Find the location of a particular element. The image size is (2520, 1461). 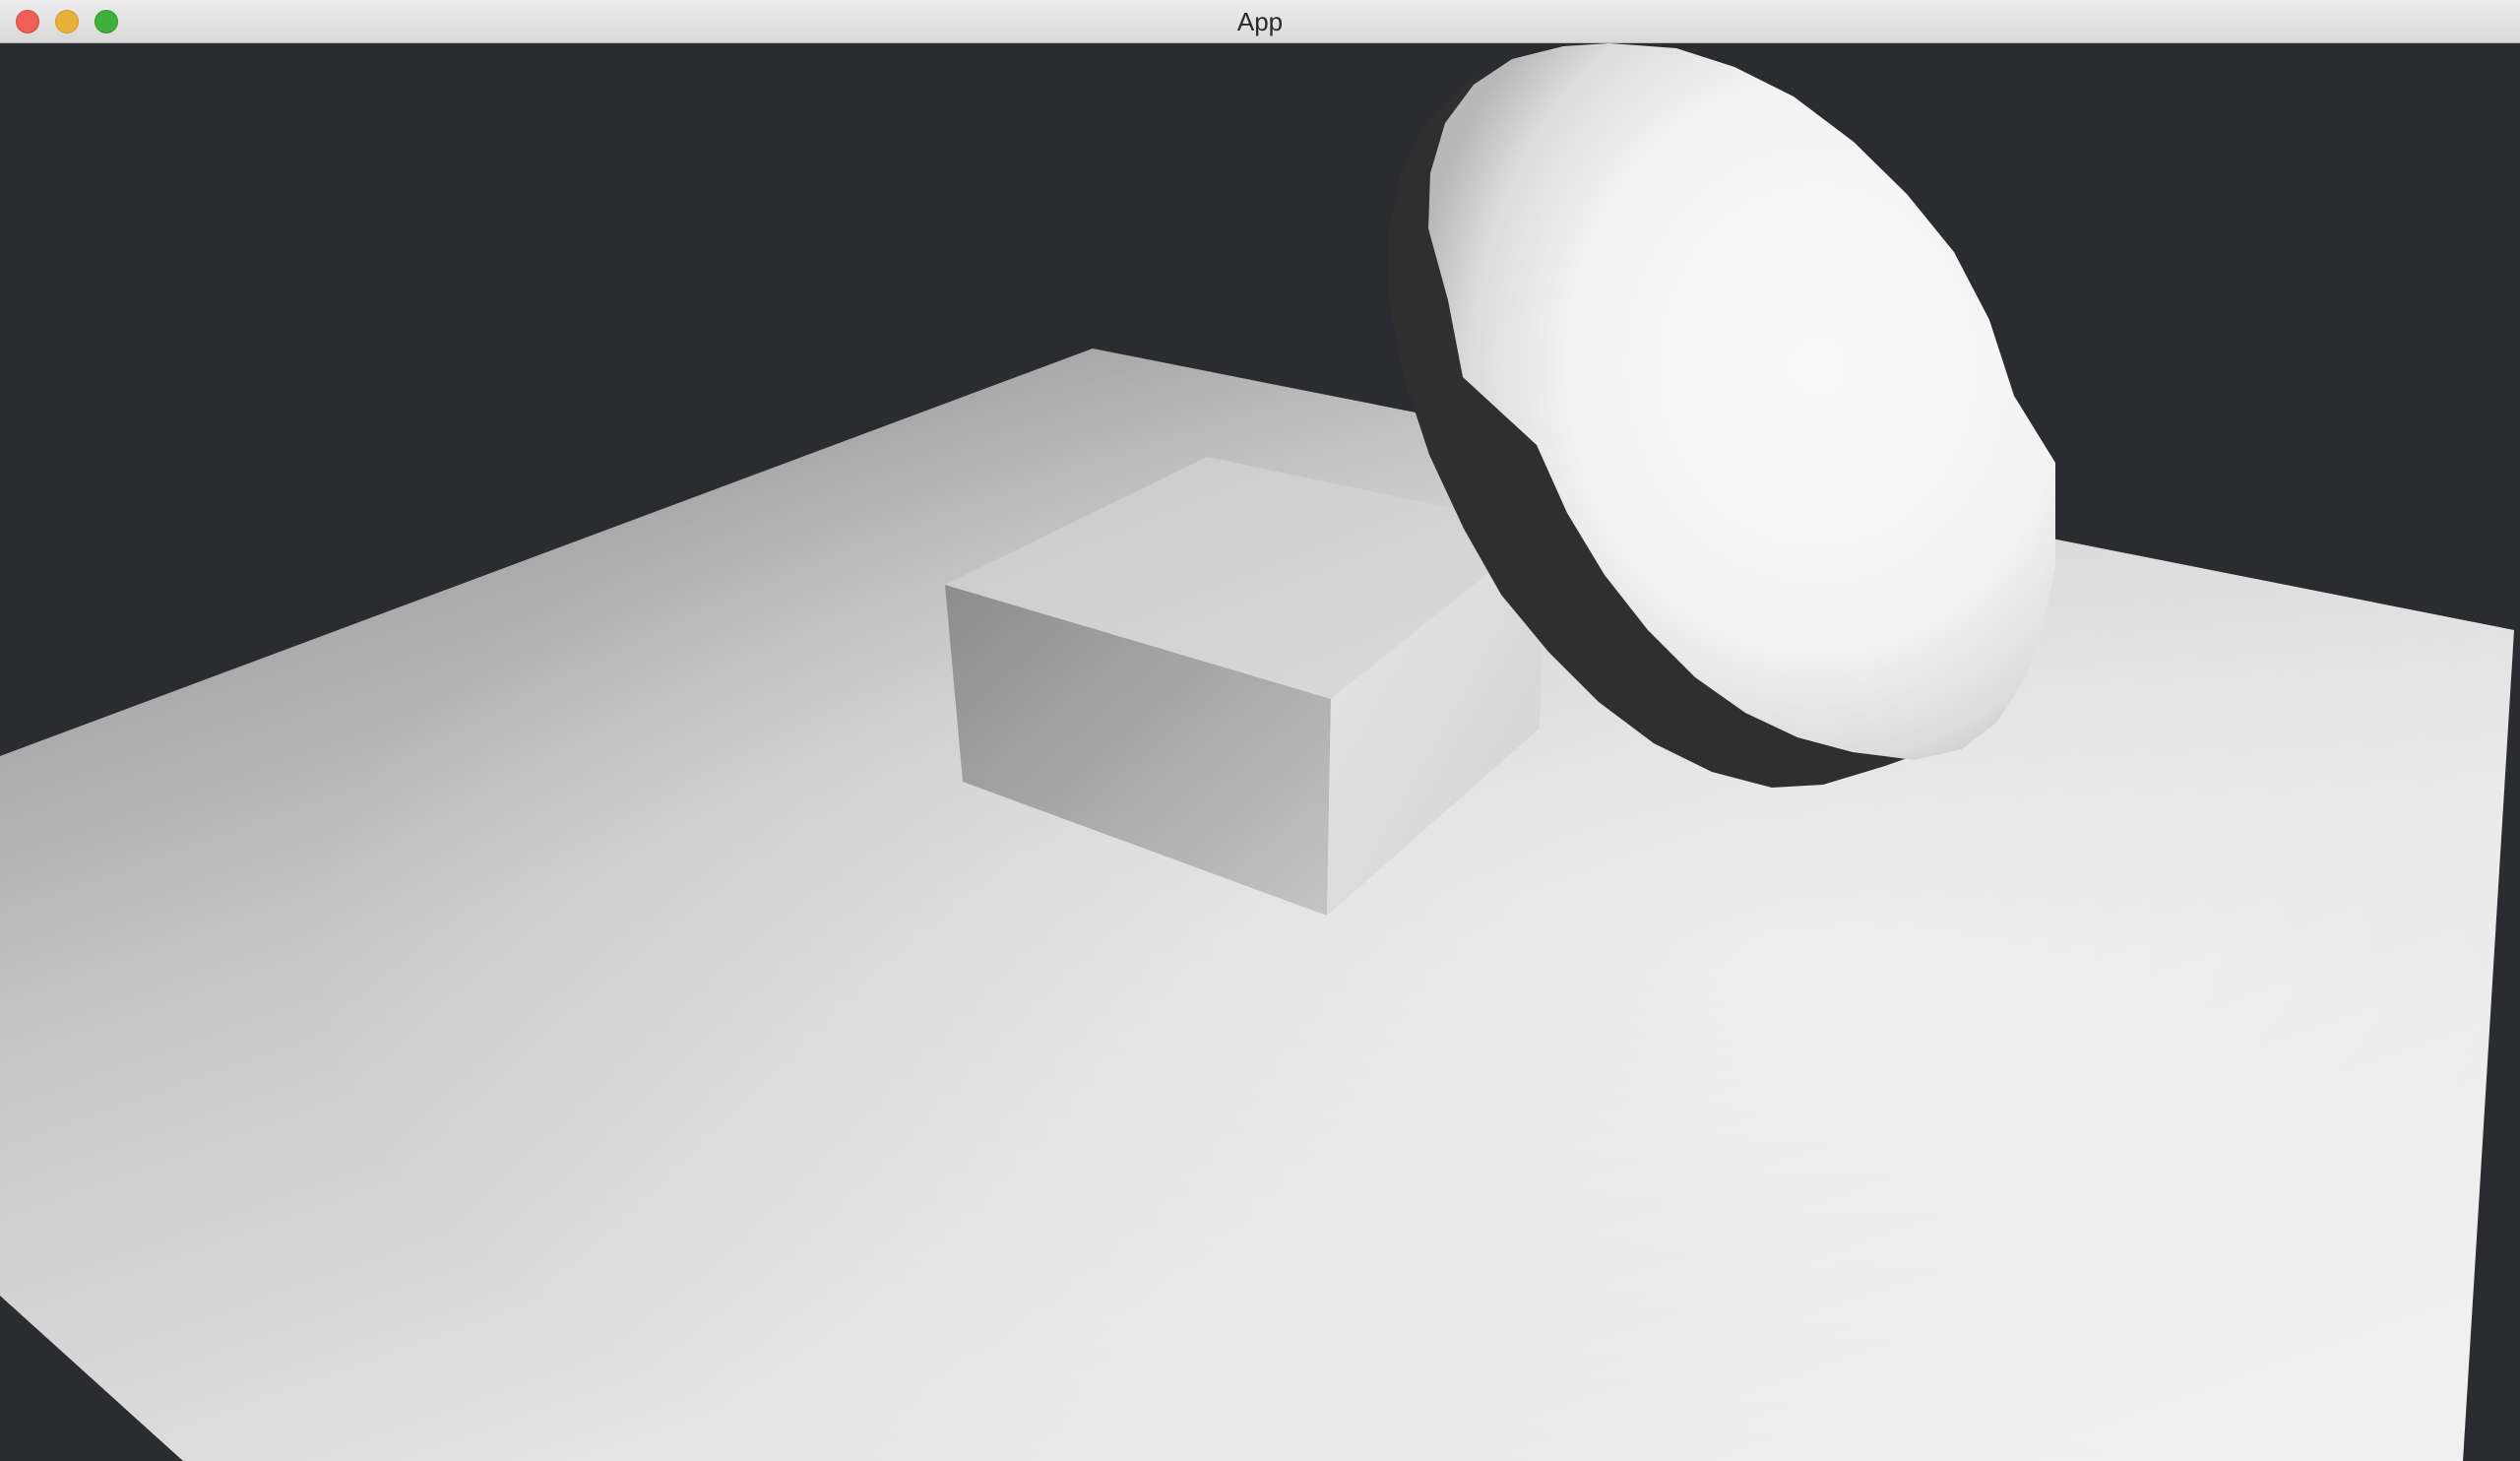

window-title: App is located at coordinates (1260, 21).